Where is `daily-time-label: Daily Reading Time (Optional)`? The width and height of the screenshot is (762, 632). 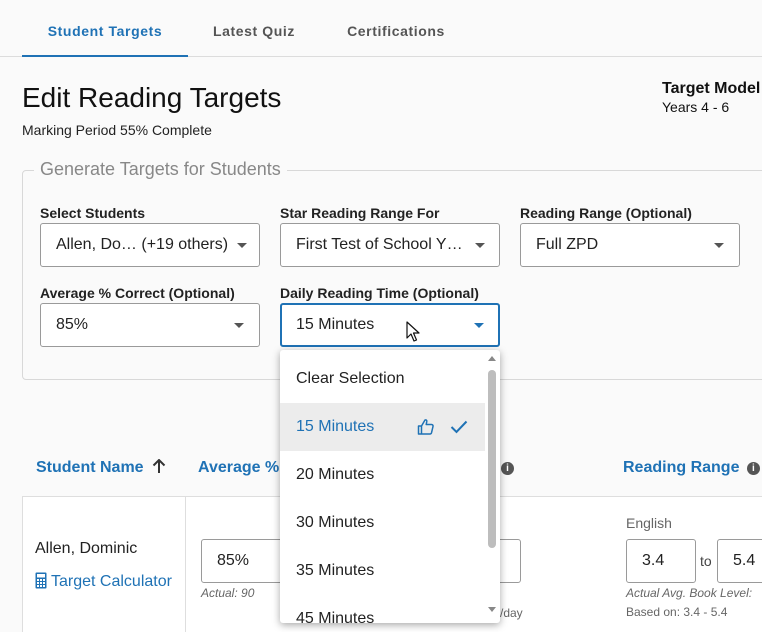
daily-time-label: Daily Reading Time (Optional) is located at coordinates (379, 293).